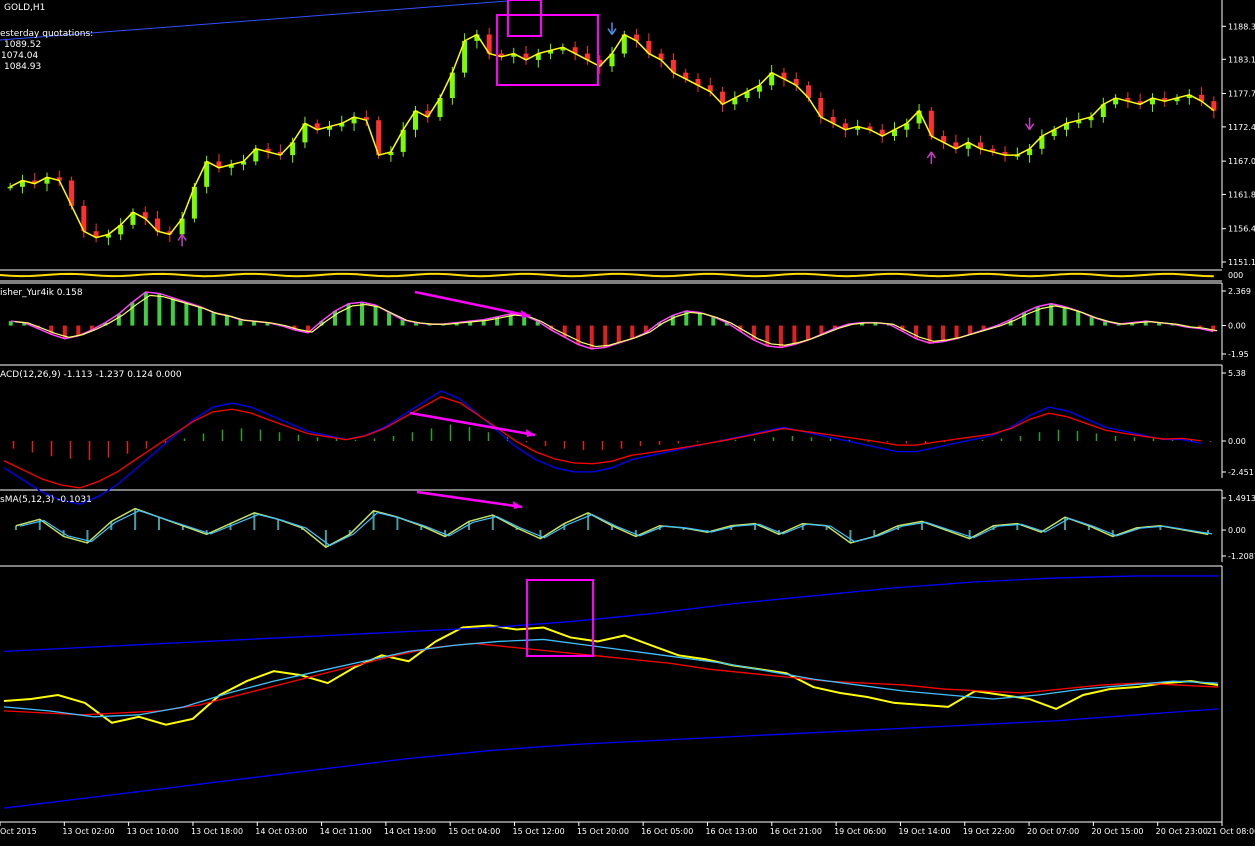 This screenshot has height=846, width=1255. I want to click on panel-label-2: ACD(12,26,9) -1.113 -1.237 0.124 0.000, so click(91, 375).